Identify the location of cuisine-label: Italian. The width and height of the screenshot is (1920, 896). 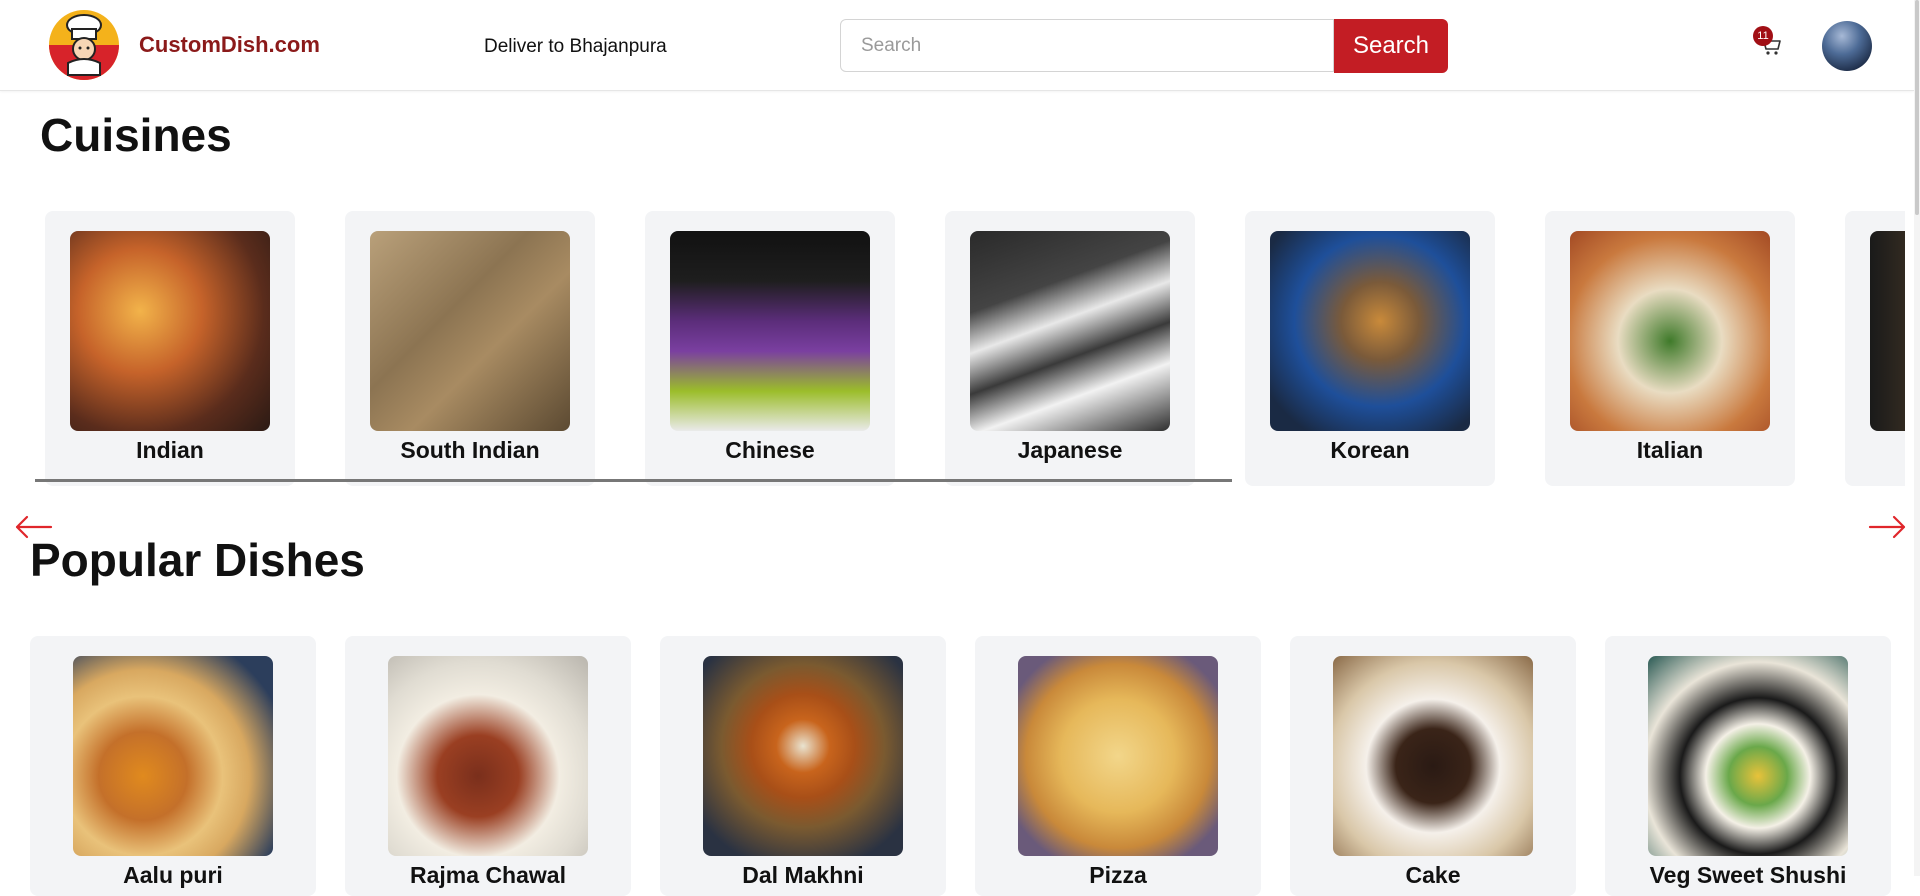
(1670, 450).